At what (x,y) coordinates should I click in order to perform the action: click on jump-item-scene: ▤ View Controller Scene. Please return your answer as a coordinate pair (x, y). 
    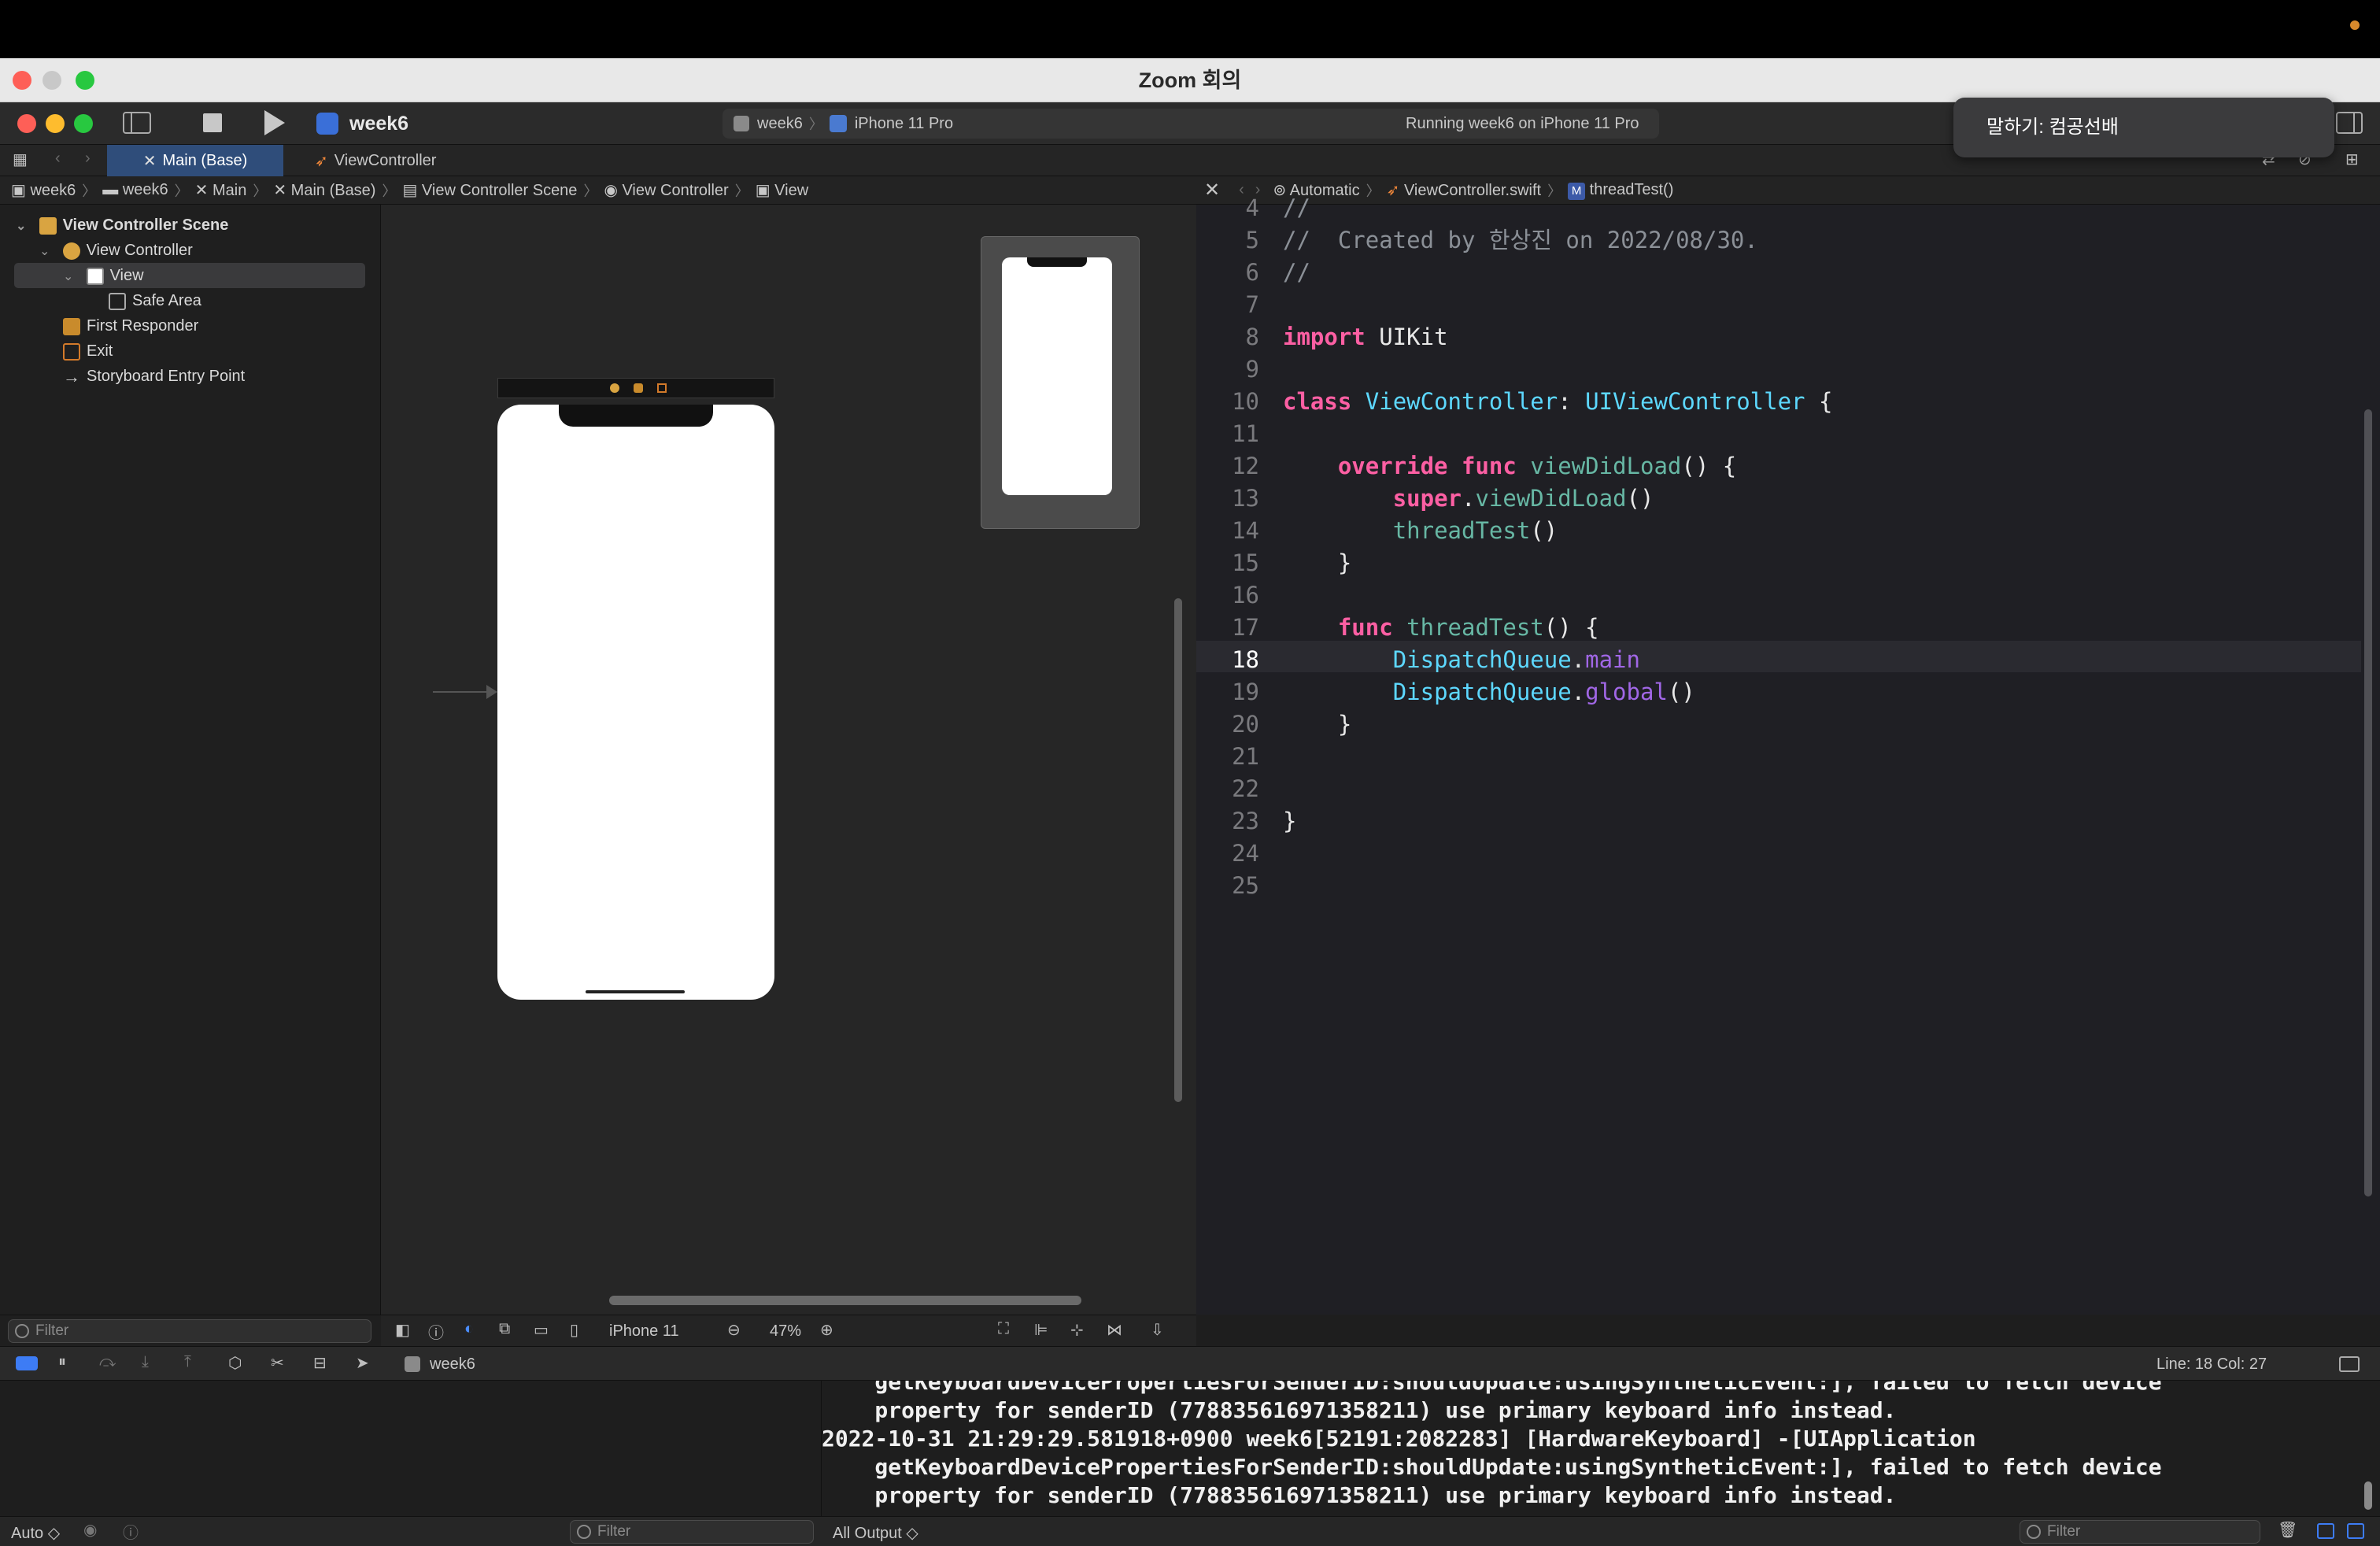
    Looking at the image, I should click on (489, 190).